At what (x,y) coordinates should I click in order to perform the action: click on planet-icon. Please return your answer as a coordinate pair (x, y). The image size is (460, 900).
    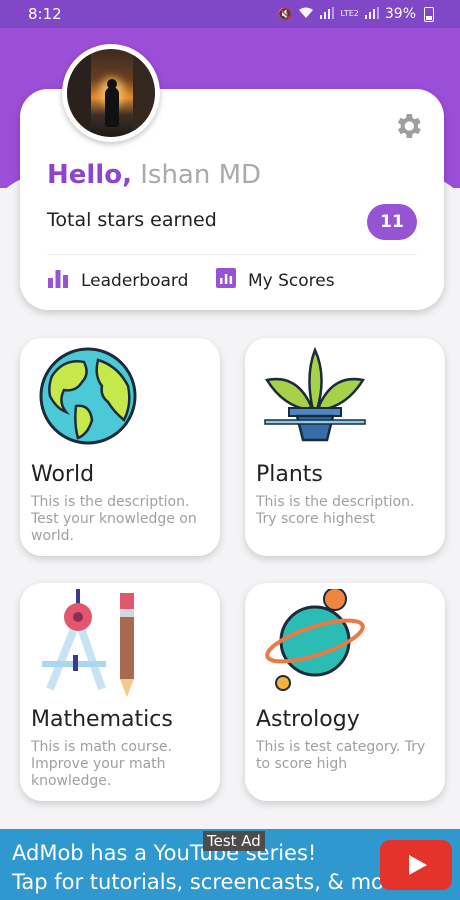
    Looking at the image, I should click on (316, 641).